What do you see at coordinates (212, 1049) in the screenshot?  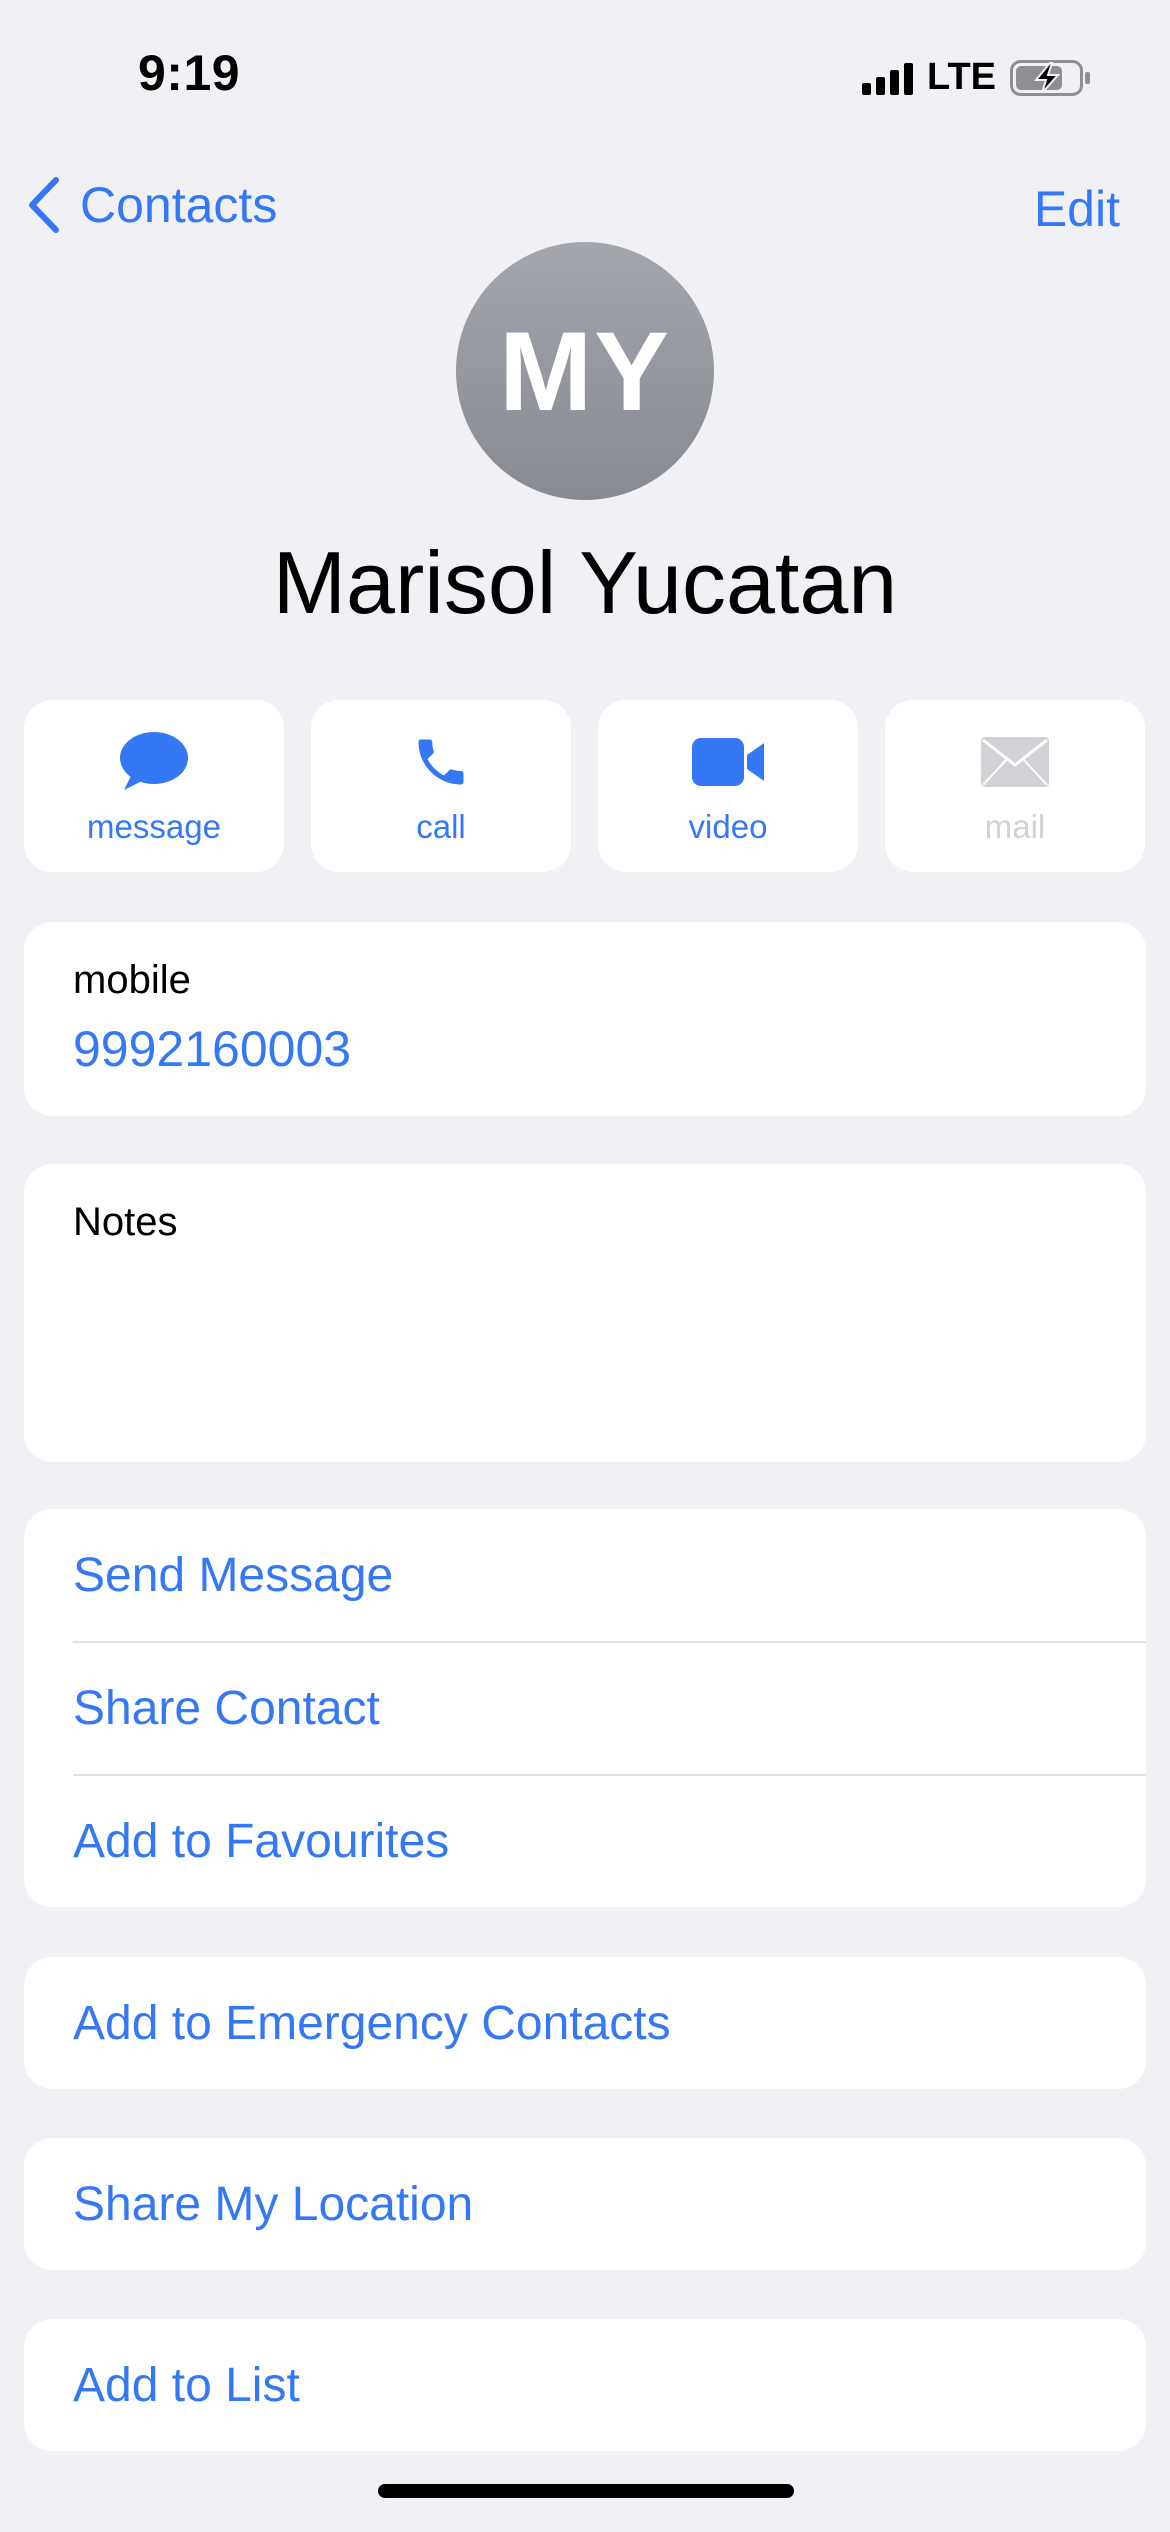 I see `phone-number-link: 9992160003` at bounding box center [212, 1049].